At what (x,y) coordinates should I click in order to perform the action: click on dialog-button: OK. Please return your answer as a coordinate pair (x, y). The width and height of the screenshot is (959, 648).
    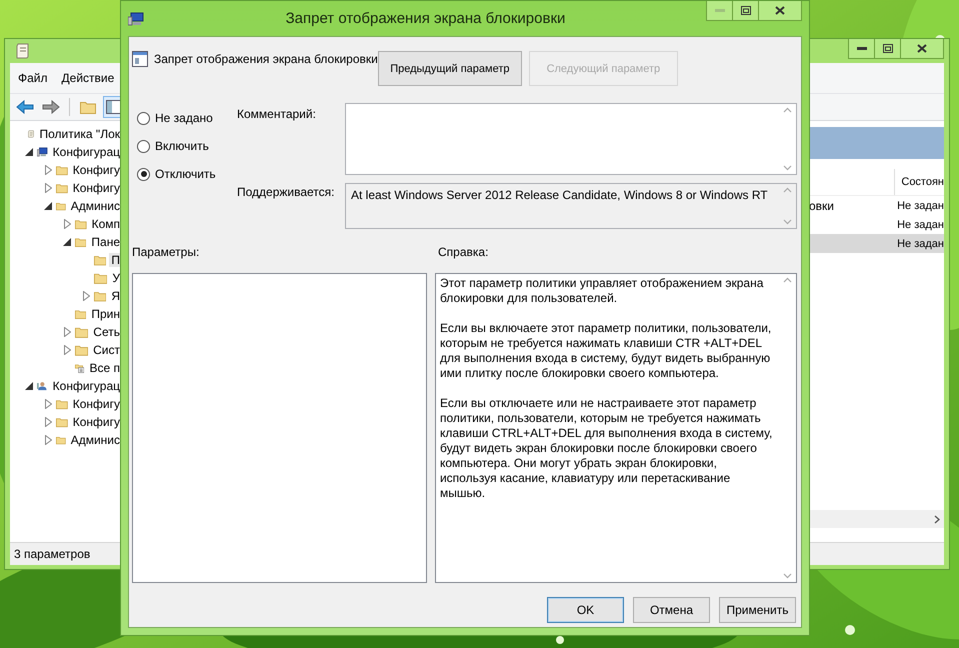
    Looking at the image, I should click on (585, 610).